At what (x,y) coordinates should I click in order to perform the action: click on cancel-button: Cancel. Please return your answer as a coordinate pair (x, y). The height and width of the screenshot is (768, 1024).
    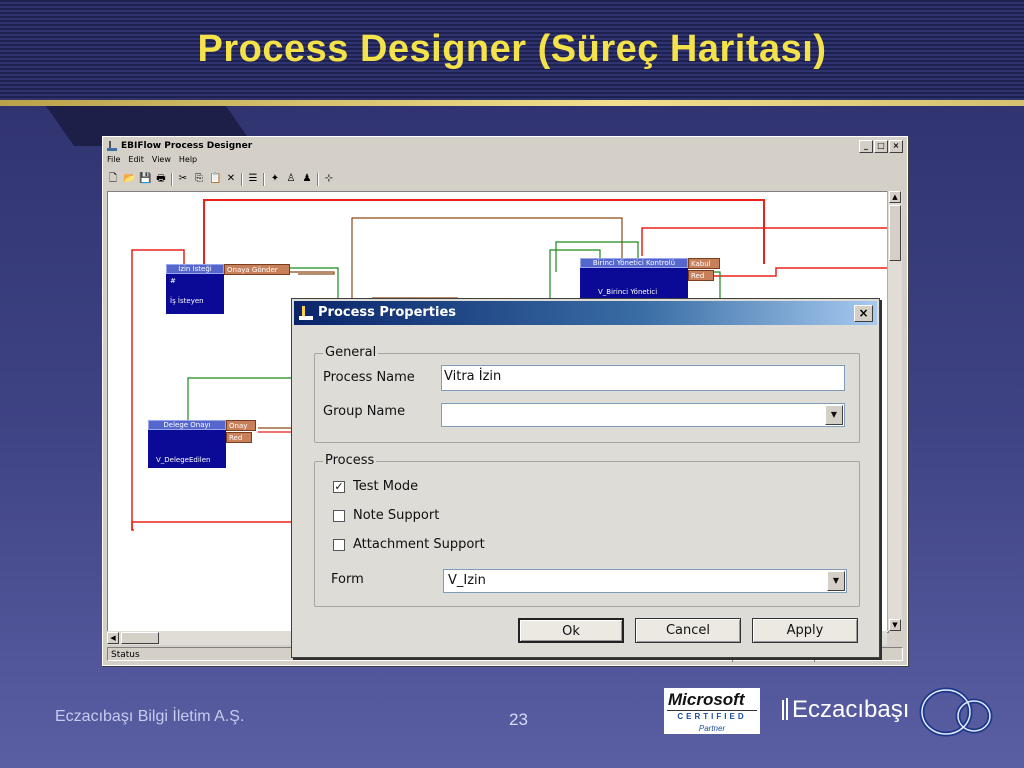
    Looking at the image, I should click on (688, 630).